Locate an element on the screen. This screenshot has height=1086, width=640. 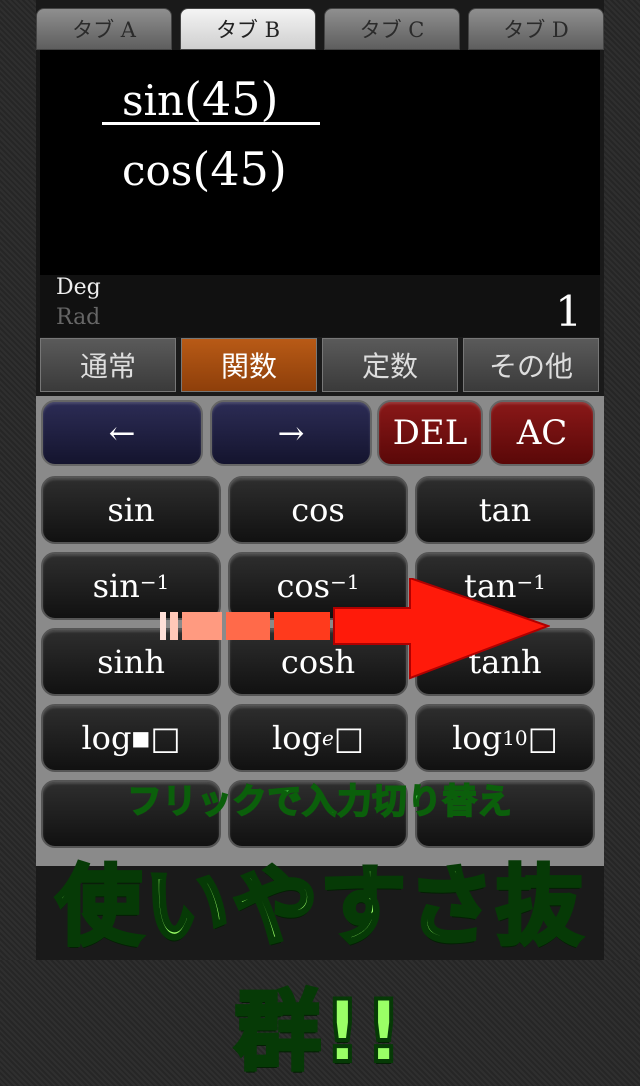
tab-b: タブ B is located at coordinates (248, 29).